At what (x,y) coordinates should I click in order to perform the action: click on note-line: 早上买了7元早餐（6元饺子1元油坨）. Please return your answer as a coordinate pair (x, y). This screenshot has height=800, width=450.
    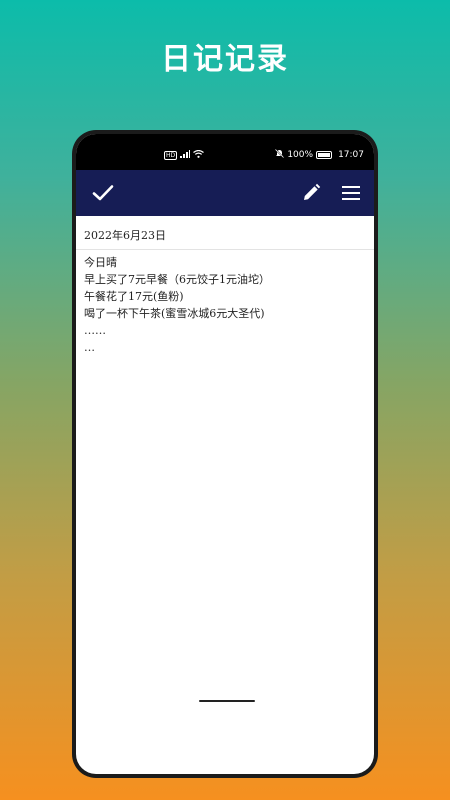
    Looking at the image, I should click on (177, 279).